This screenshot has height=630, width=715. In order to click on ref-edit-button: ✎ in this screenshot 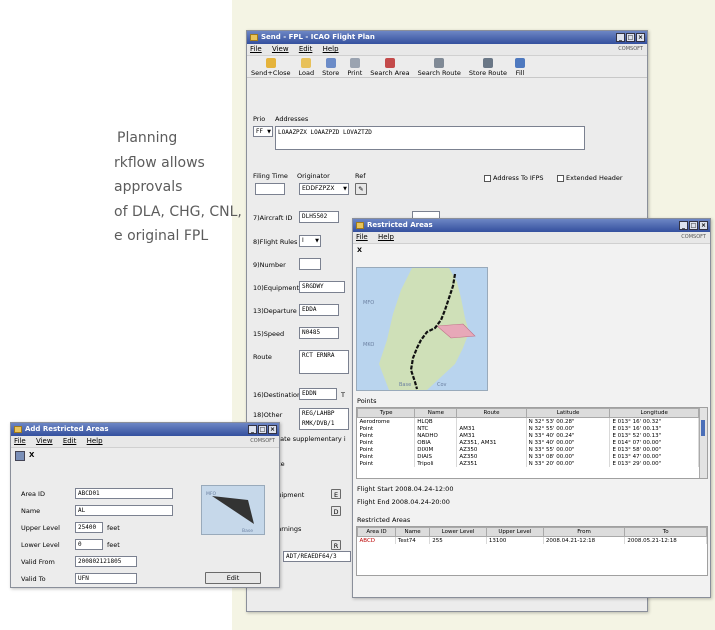, I will do `click(361, 189)`.